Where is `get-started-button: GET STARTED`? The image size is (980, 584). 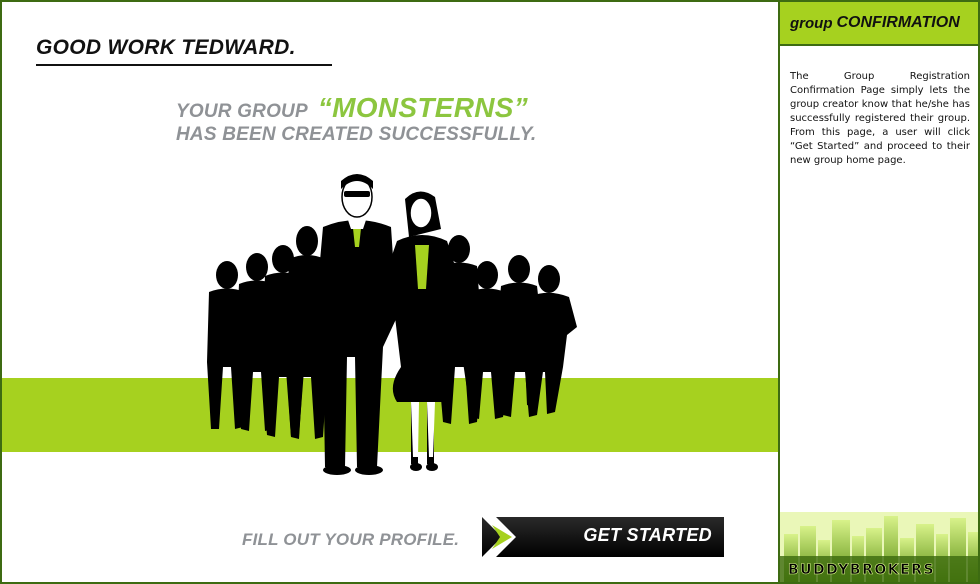
get-started-button: GET STARTED is located at coordinates (603, 537).